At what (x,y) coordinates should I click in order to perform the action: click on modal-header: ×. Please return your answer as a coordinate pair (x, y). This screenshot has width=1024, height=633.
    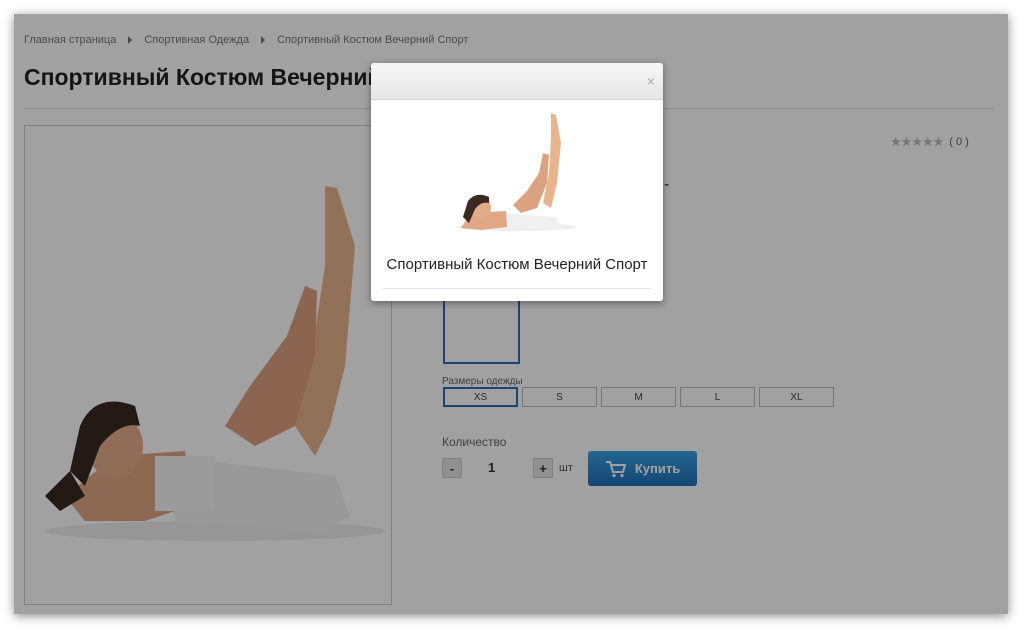
    Looking at the image, I should click on (517, 81).